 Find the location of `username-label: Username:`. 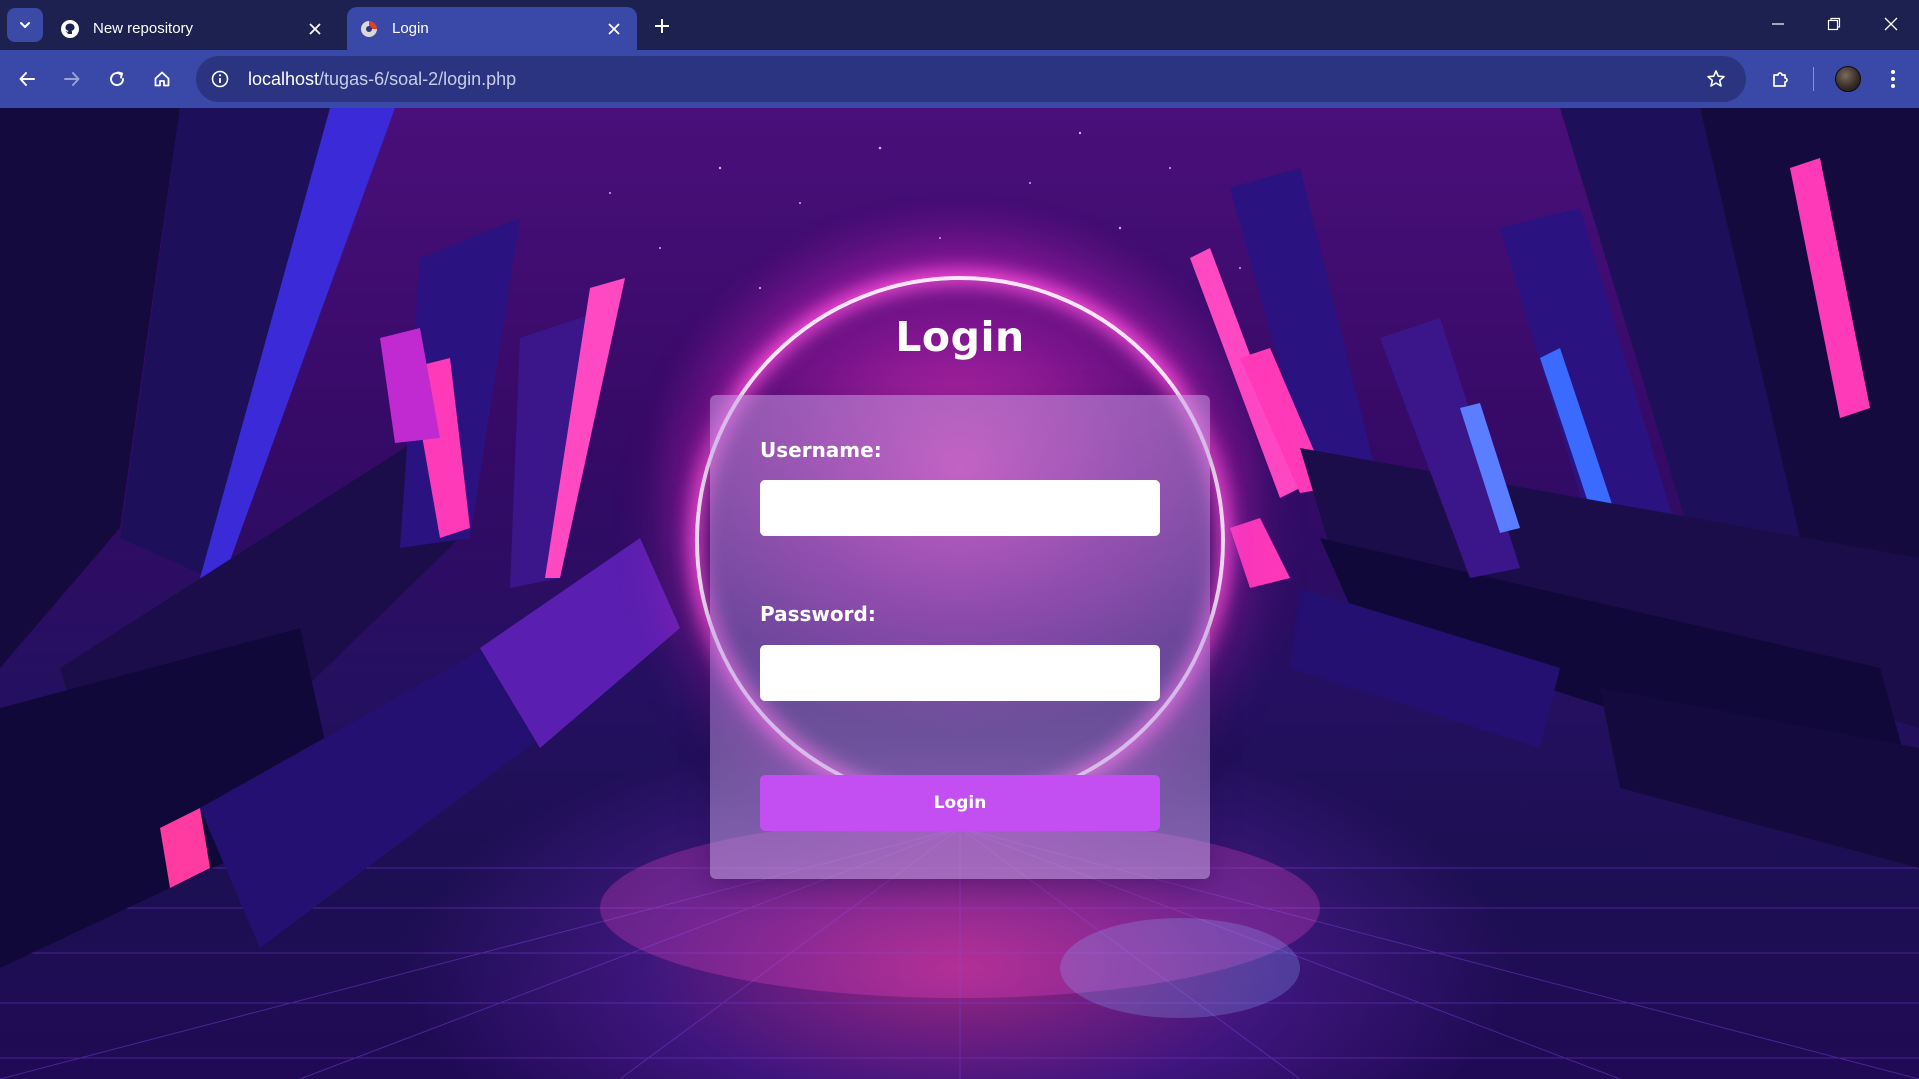

username-label: Username: is located at coordinates (821, 450).